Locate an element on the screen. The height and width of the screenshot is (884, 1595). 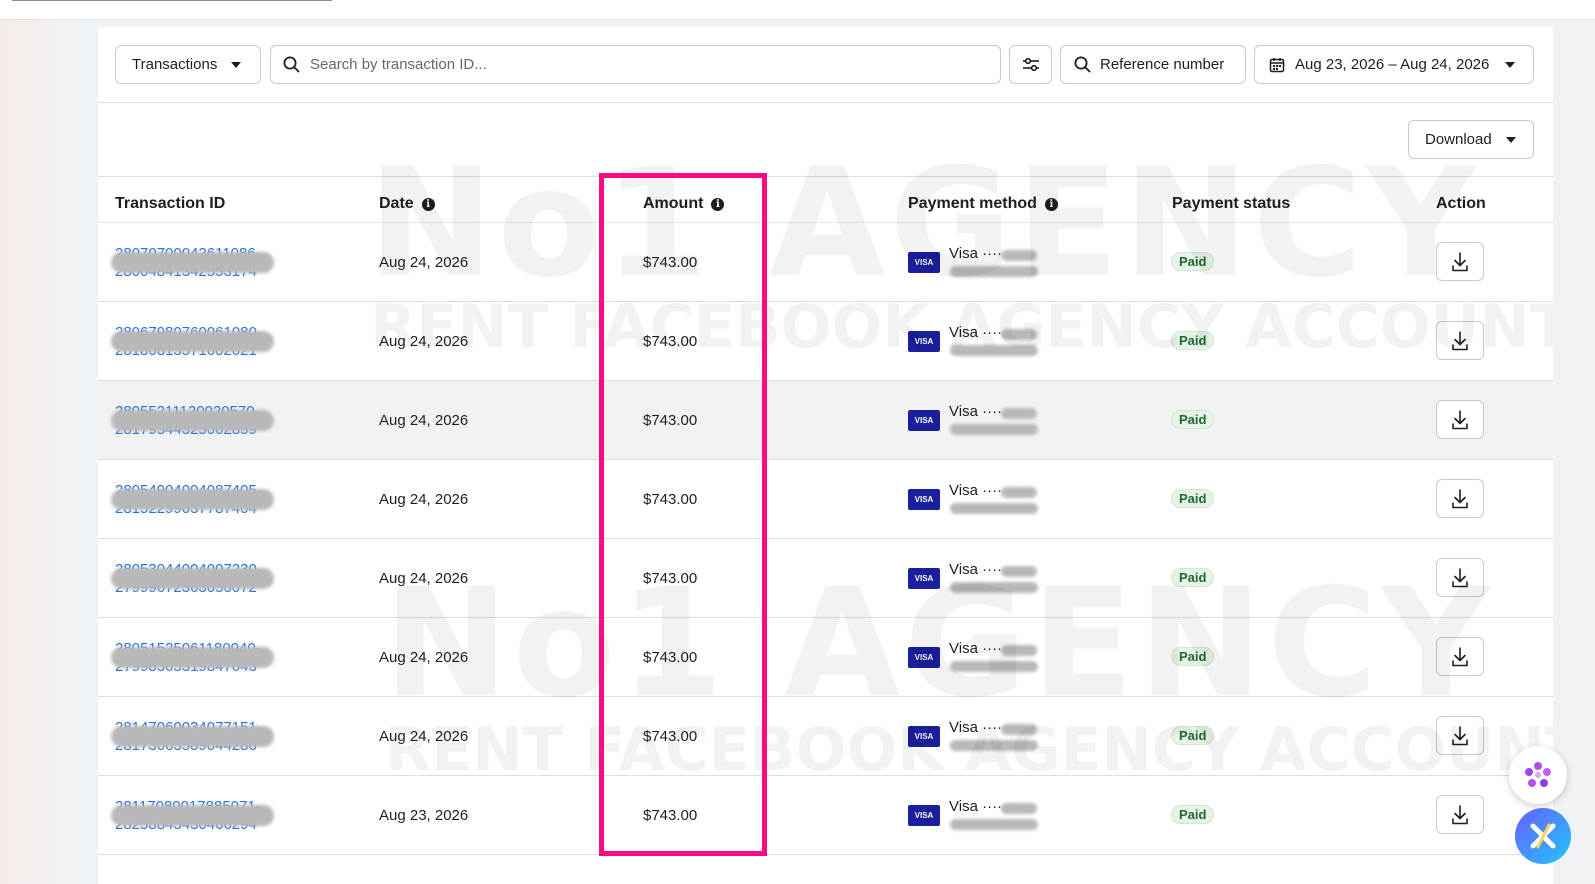
filter-settings-button is located at coordinates (1030, 64).